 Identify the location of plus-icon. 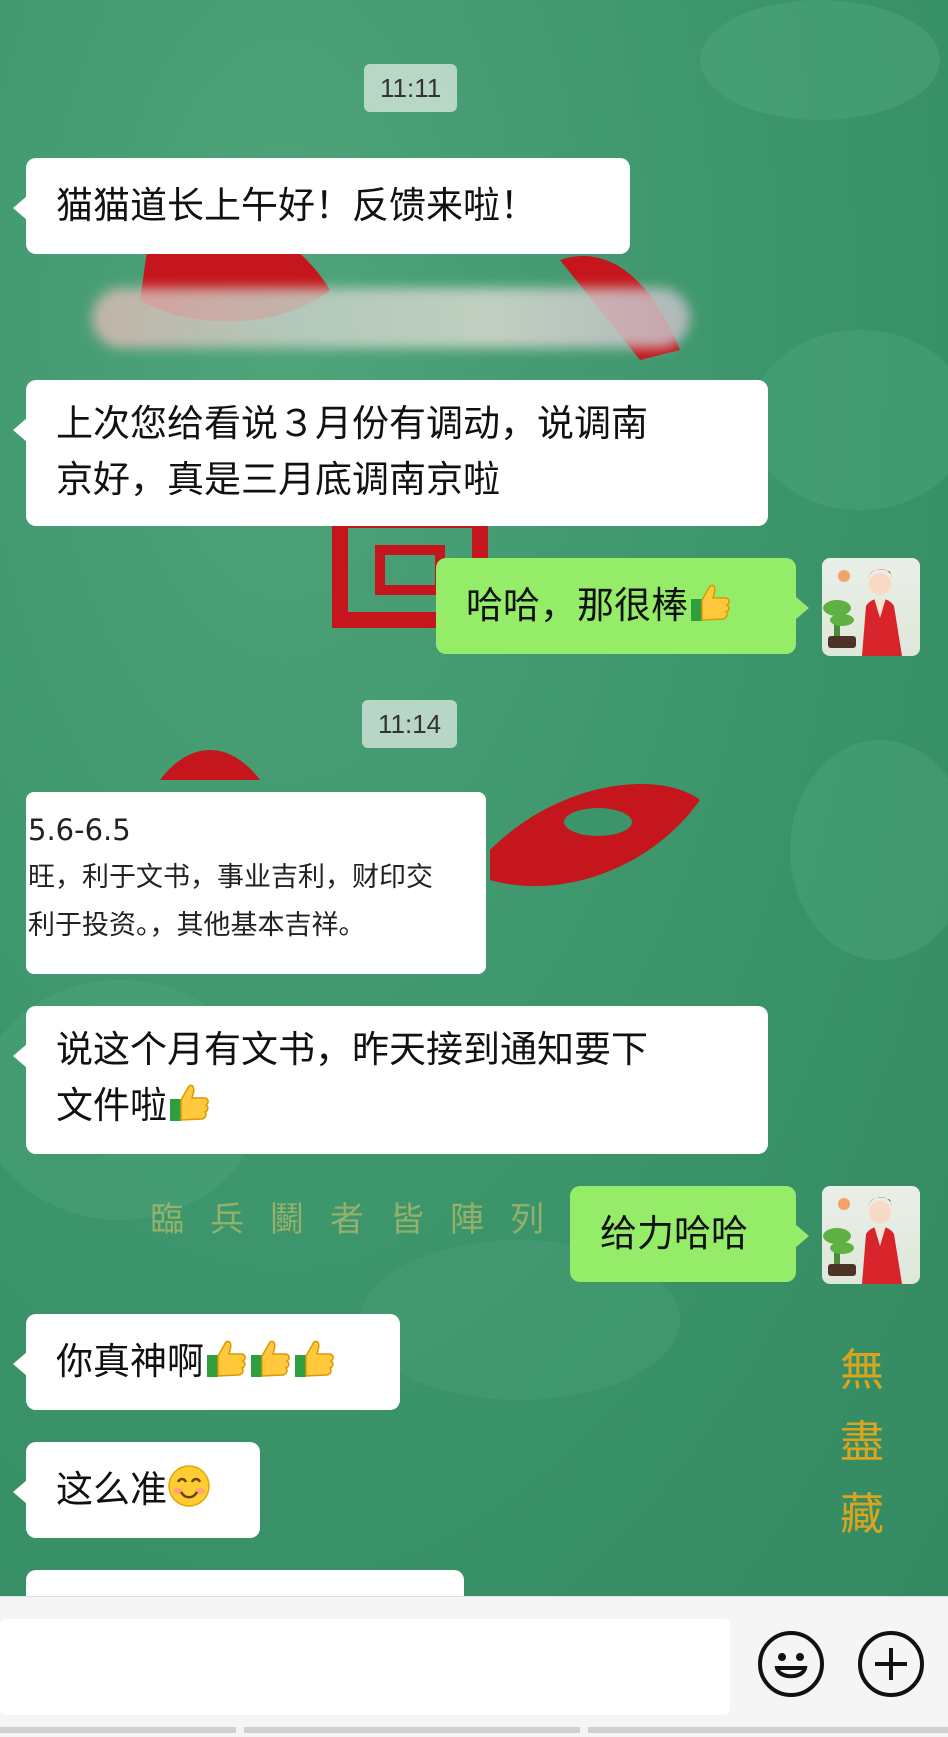
(891, 1664).